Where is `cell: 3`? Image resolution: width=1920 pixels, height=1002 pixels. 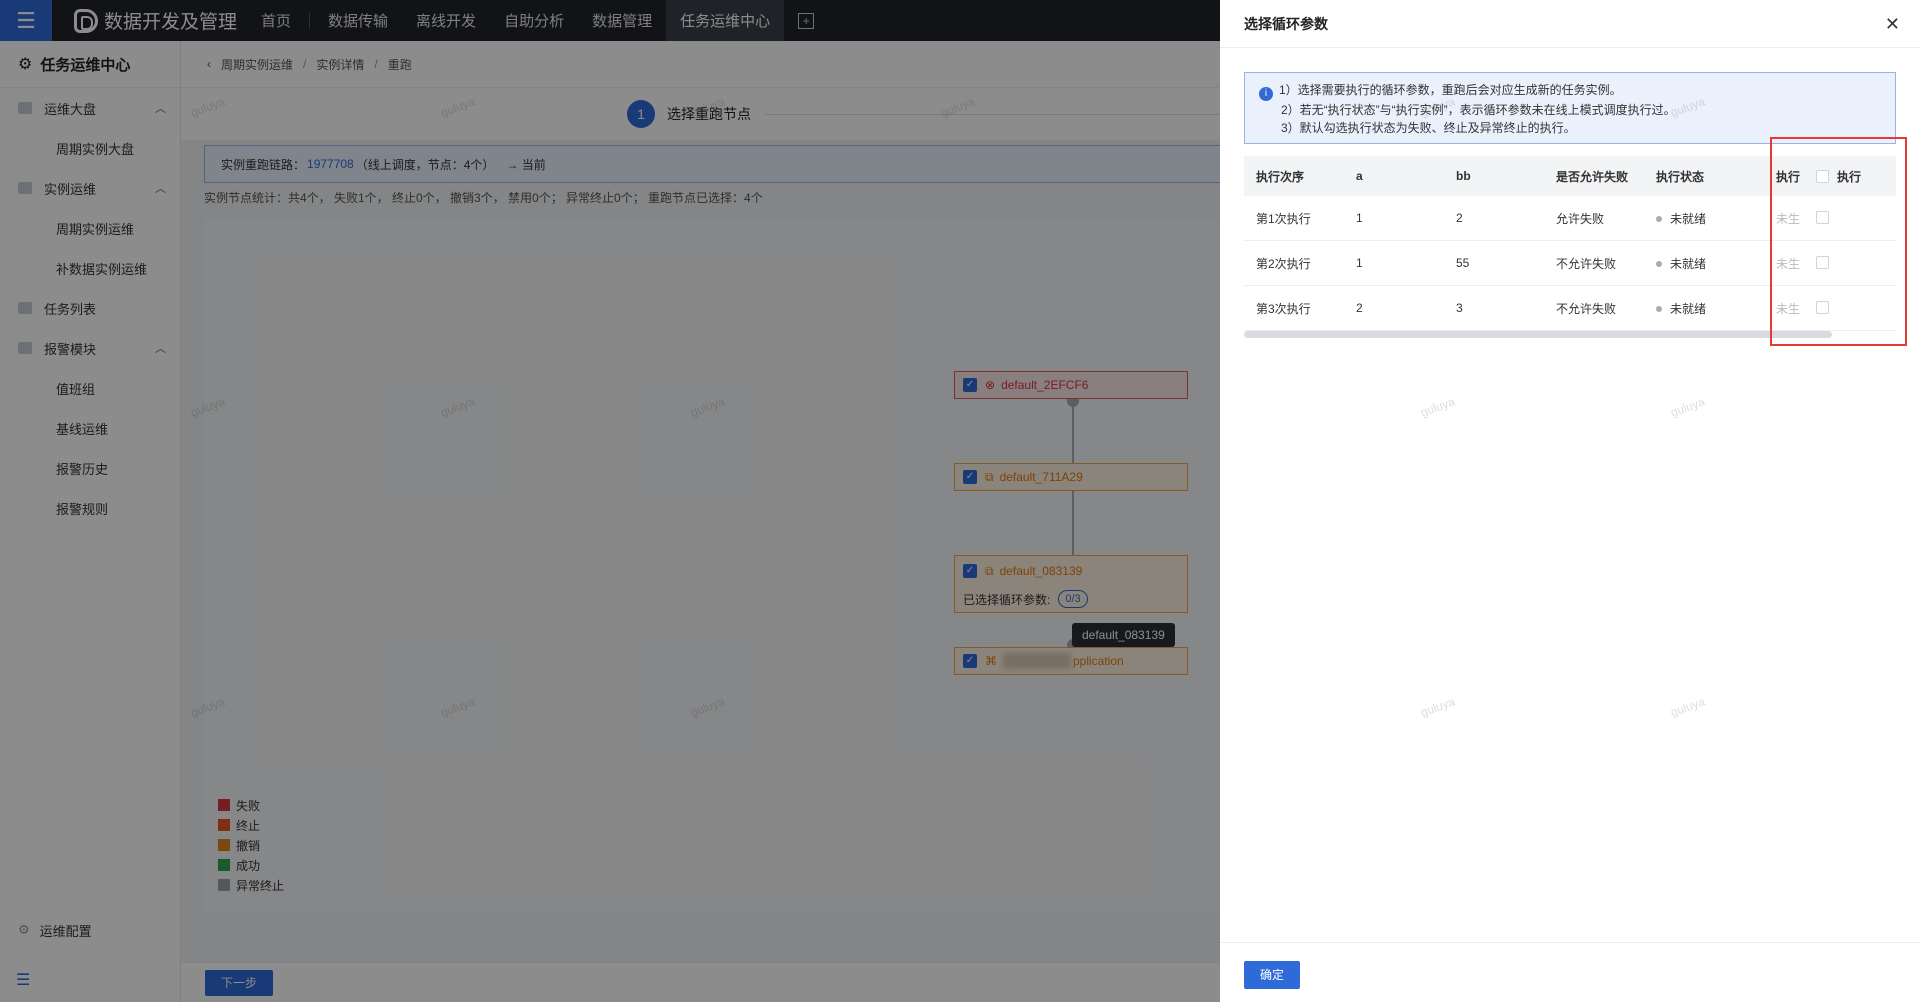 cell: 3 is located at coordinates (1459, 308).